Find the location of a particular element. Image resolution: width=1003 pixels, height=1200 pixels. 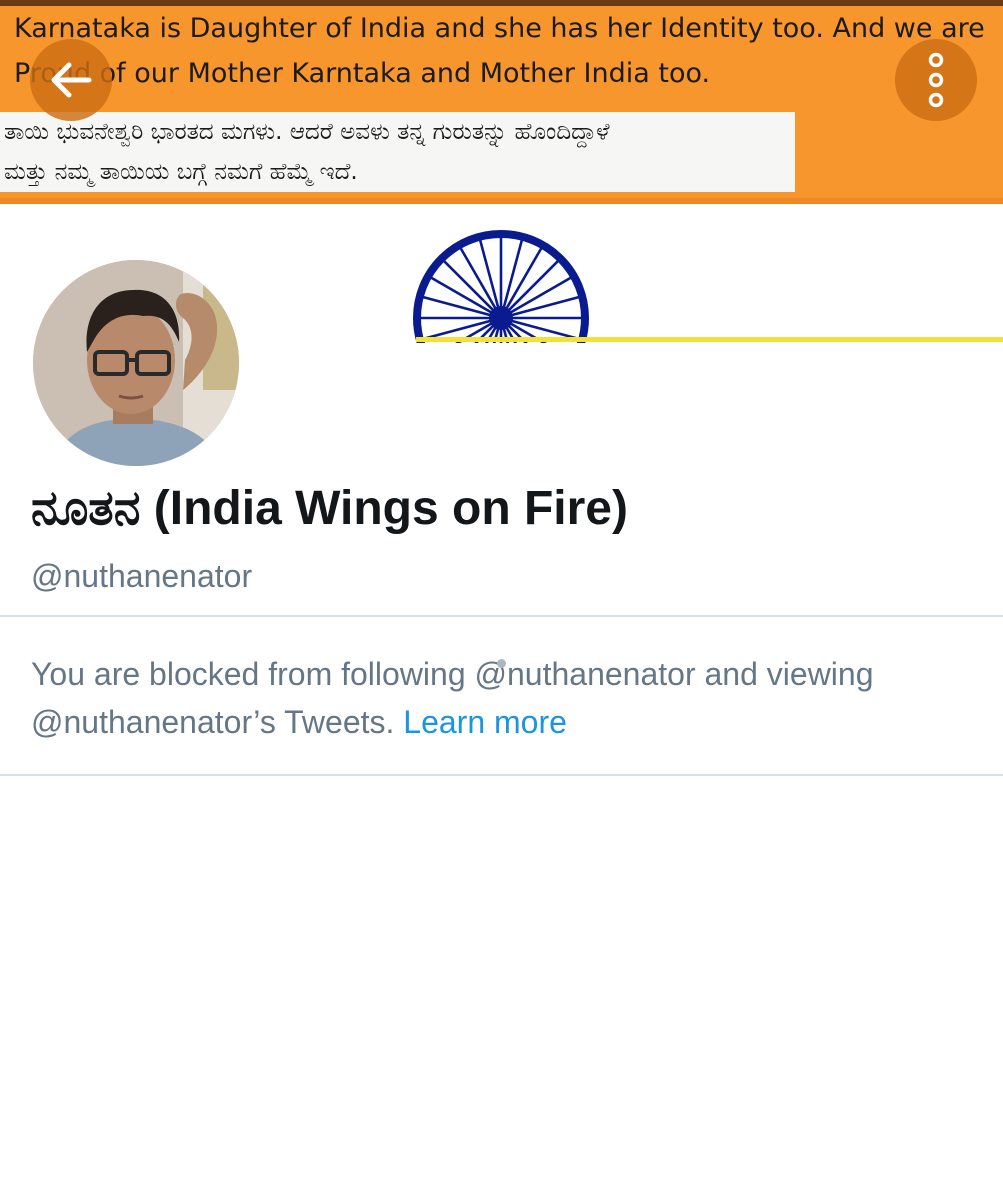

back-button is located at coordinates (71, 80).